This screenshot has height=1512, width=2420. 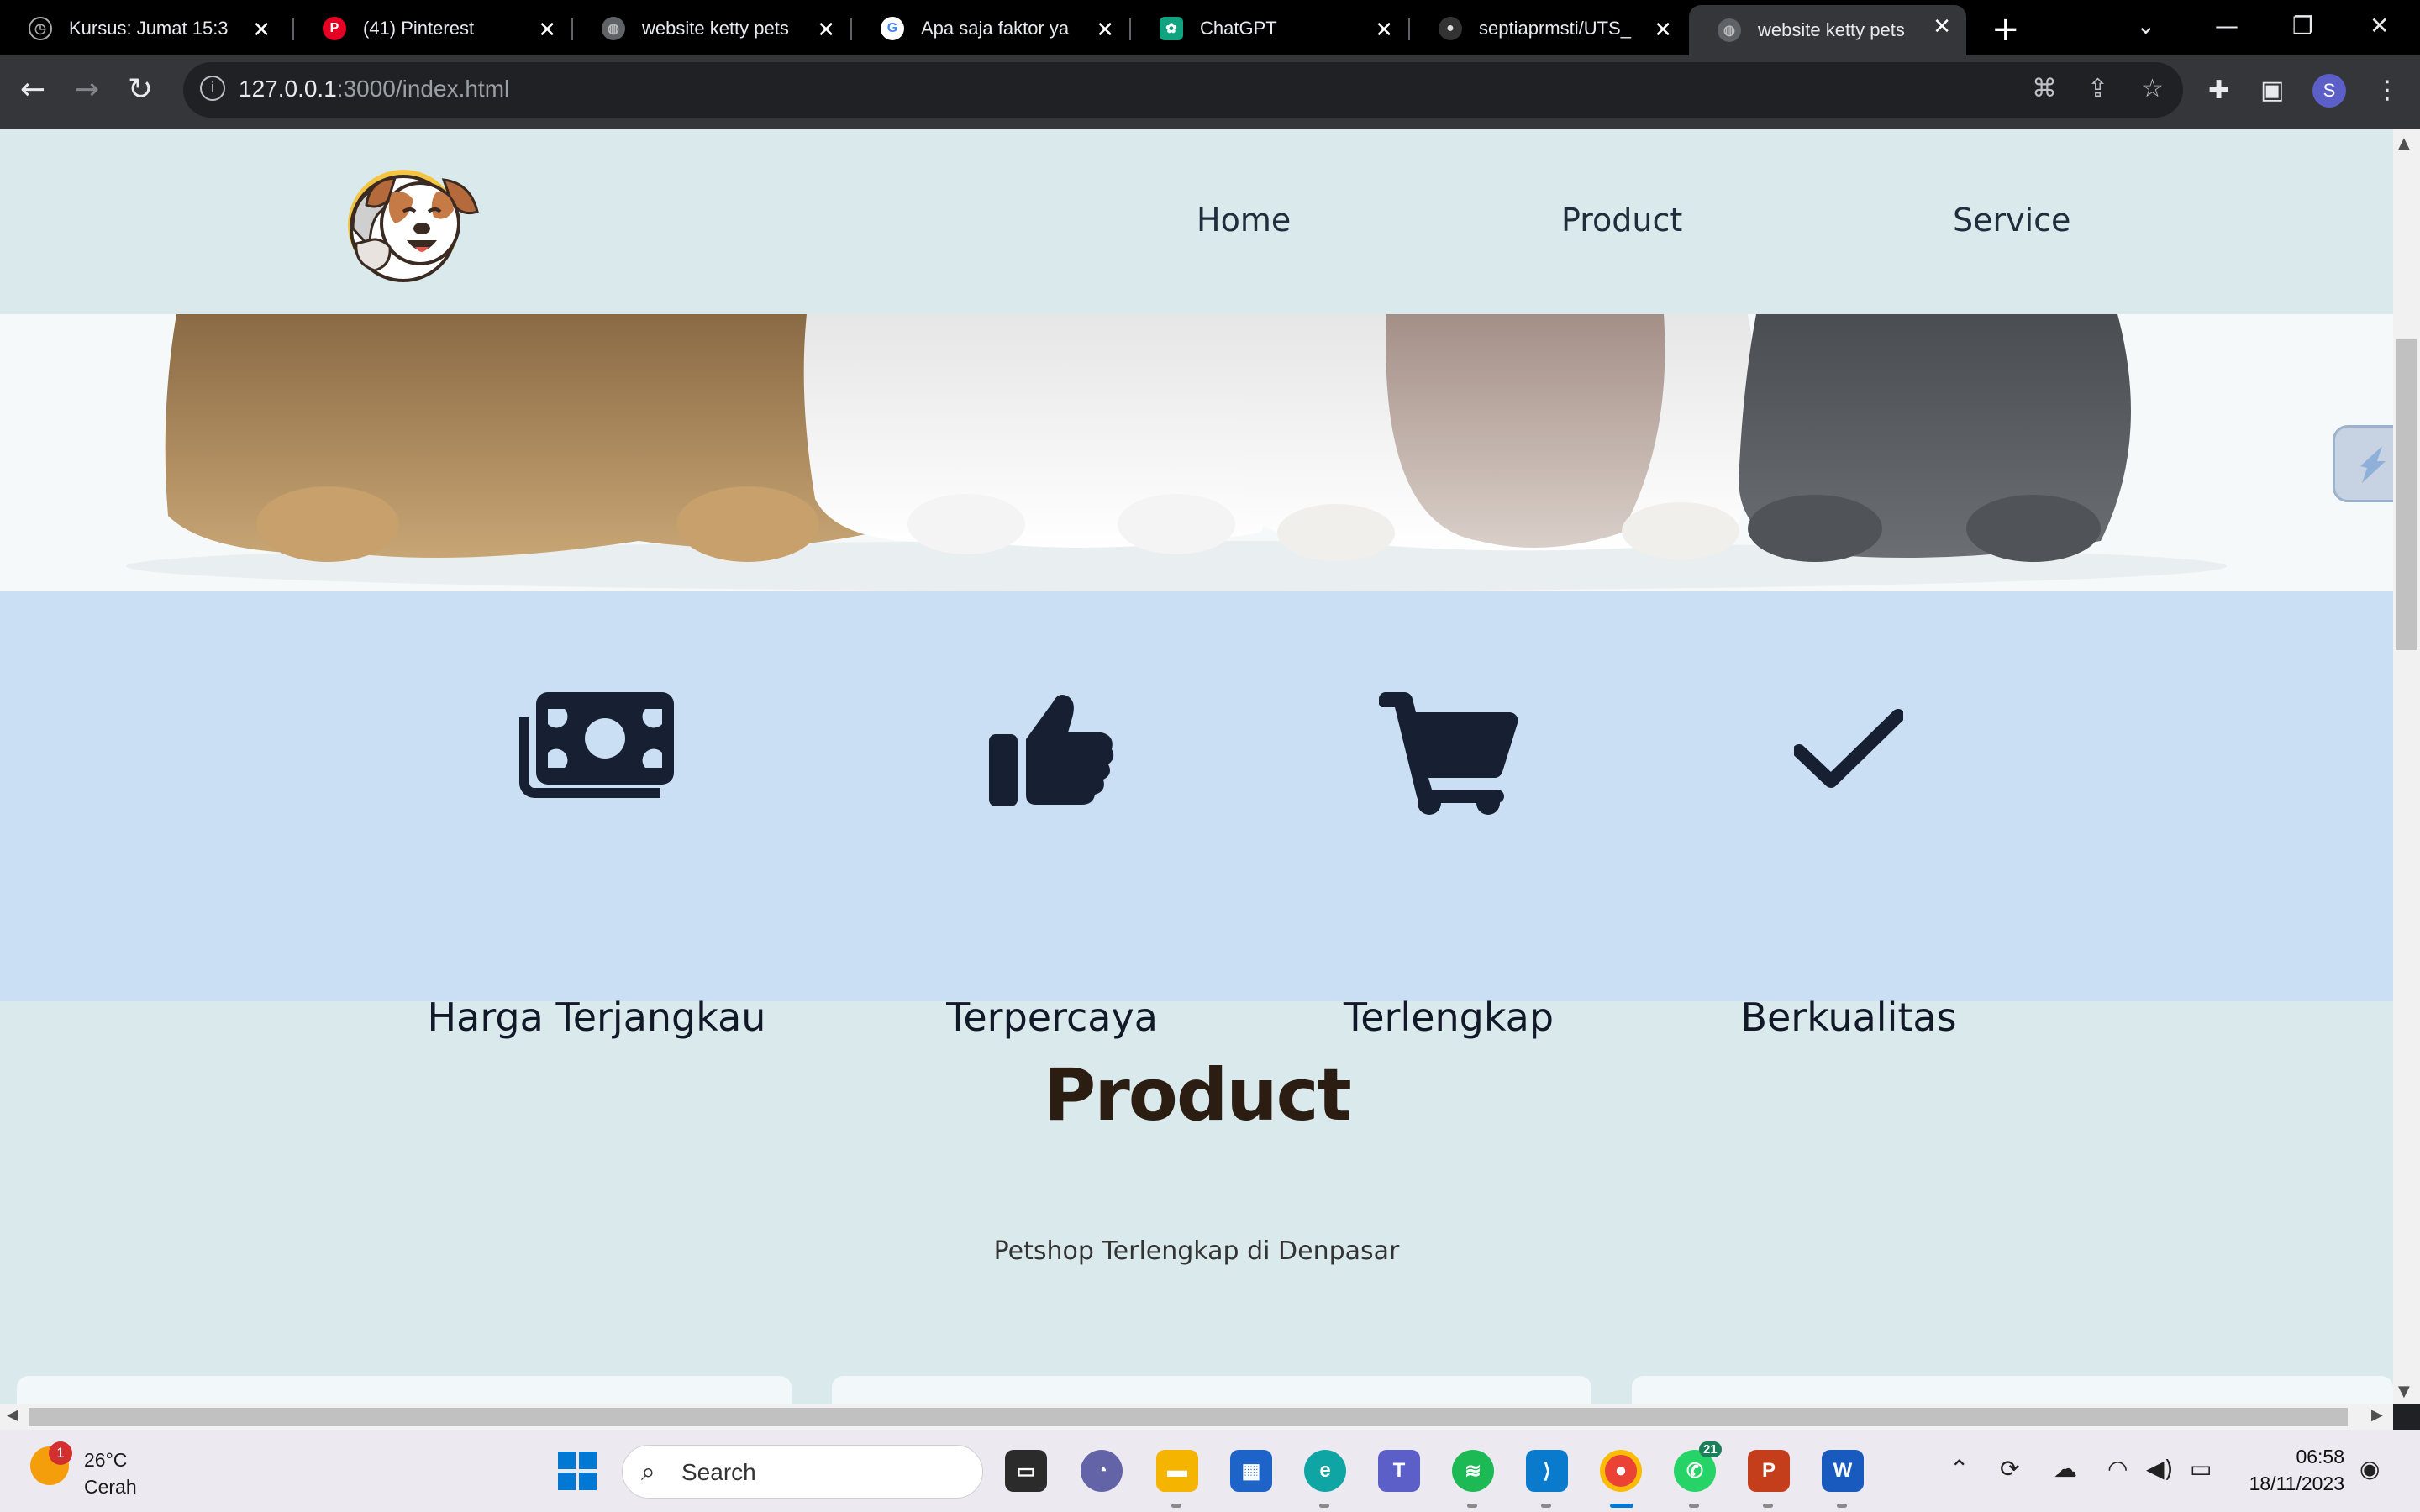 I want to click on back-button: ←, so click(x=33, y=89).